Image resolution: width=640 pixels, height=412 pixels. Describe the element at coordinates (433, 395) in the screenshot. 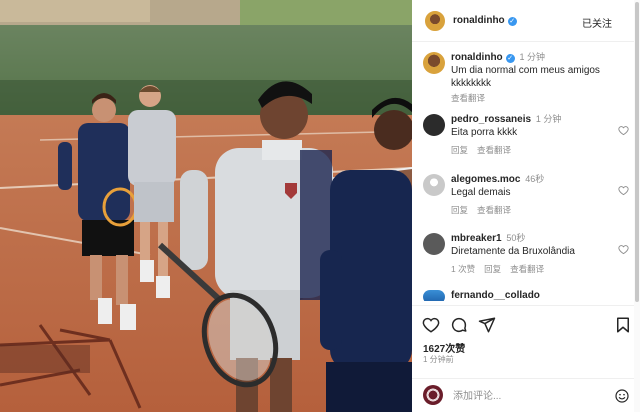

I see `current-user-avatar` at that location.